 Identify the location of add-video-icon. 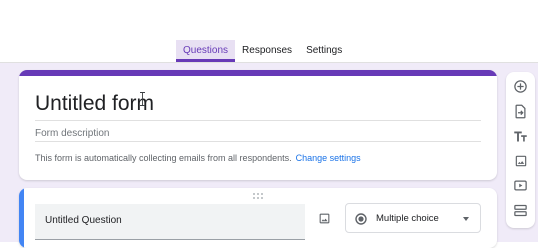
(520, 185).